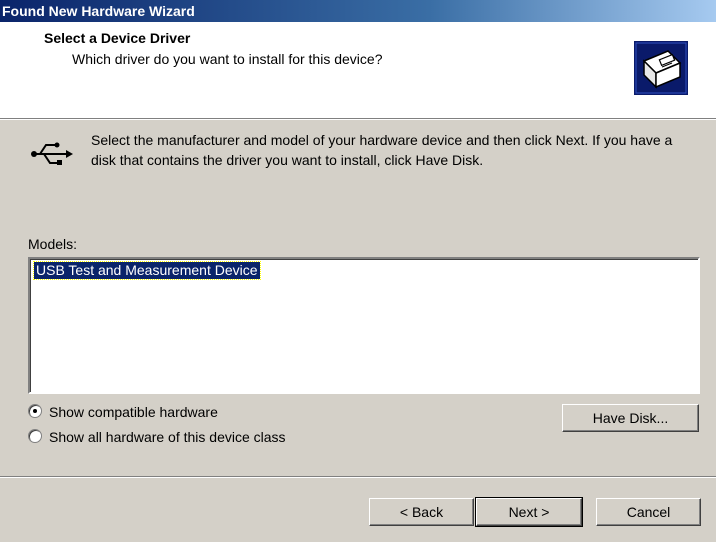 Image resolution: width=716 pixels, height=542 pixels. I want to click on header-divider, so click(358, 119).